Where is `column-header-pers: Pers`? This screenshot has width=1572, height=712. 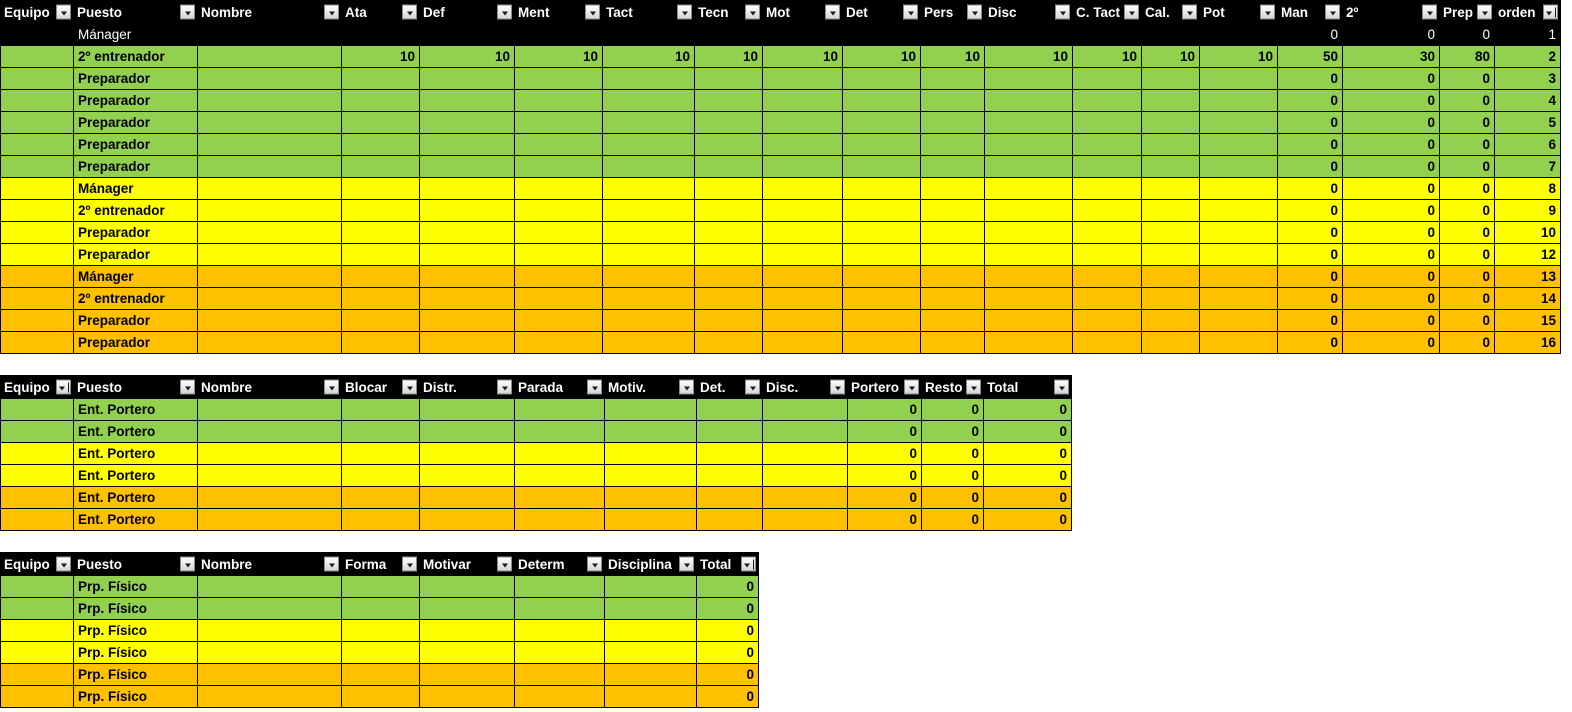 column-header-pers: Pers is located at coordinates (952, 12).